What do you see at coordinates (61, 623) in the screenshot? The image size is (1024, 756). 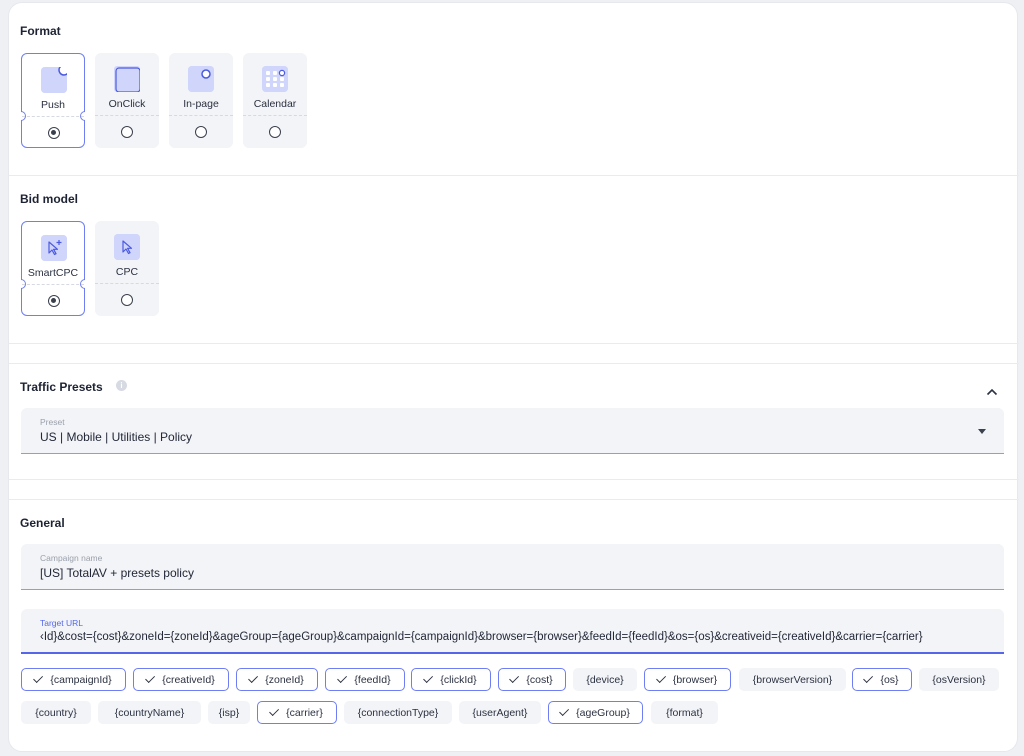 I see `target-url-label: Target URL` at bounding box center [61, 623].